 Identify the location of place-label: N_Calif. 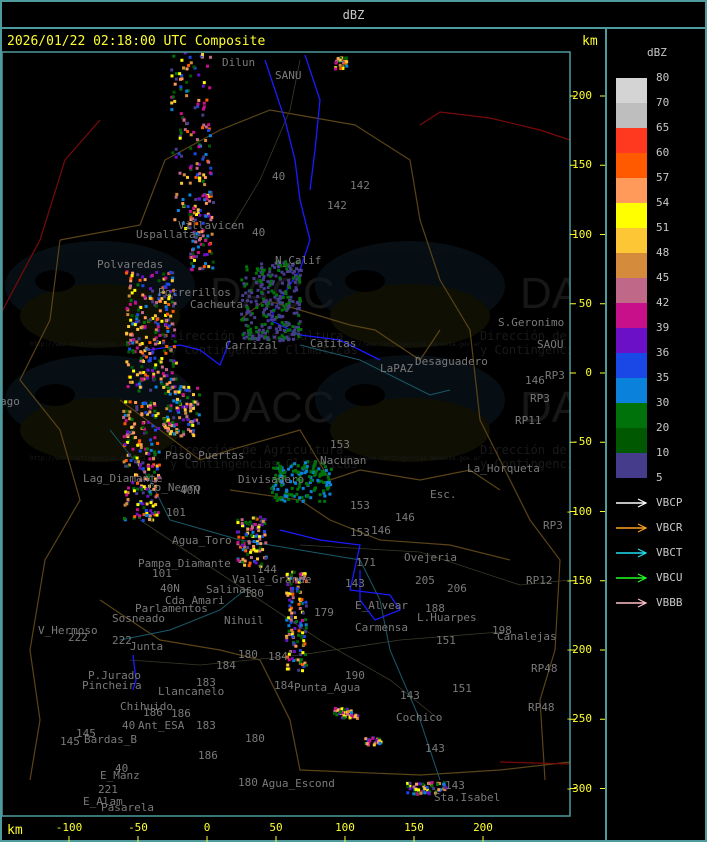
(298, 260).